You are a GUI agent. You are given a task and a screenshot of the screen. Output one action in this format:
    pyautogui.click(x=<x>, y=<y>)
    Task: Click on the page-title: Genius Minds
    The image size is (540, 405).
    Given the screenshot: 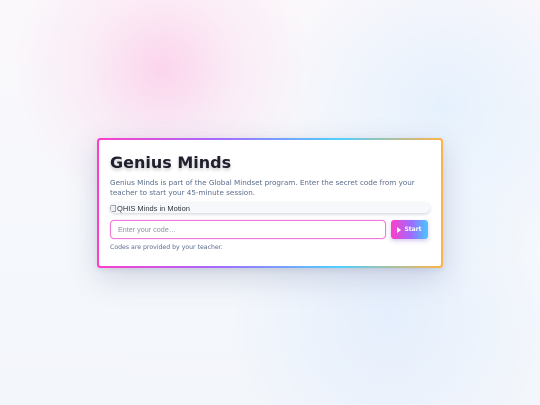 What is the action you would take?
    pyautogui.click(x=171, y=162)
    